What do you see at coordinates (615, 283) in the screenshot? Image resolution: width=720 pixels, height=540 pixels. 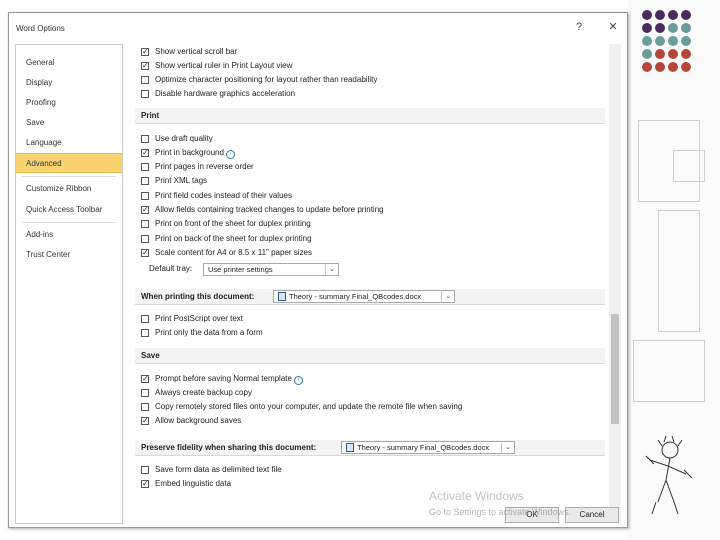 I see `vertical-scrollbar` at bounding box center [615, 283].